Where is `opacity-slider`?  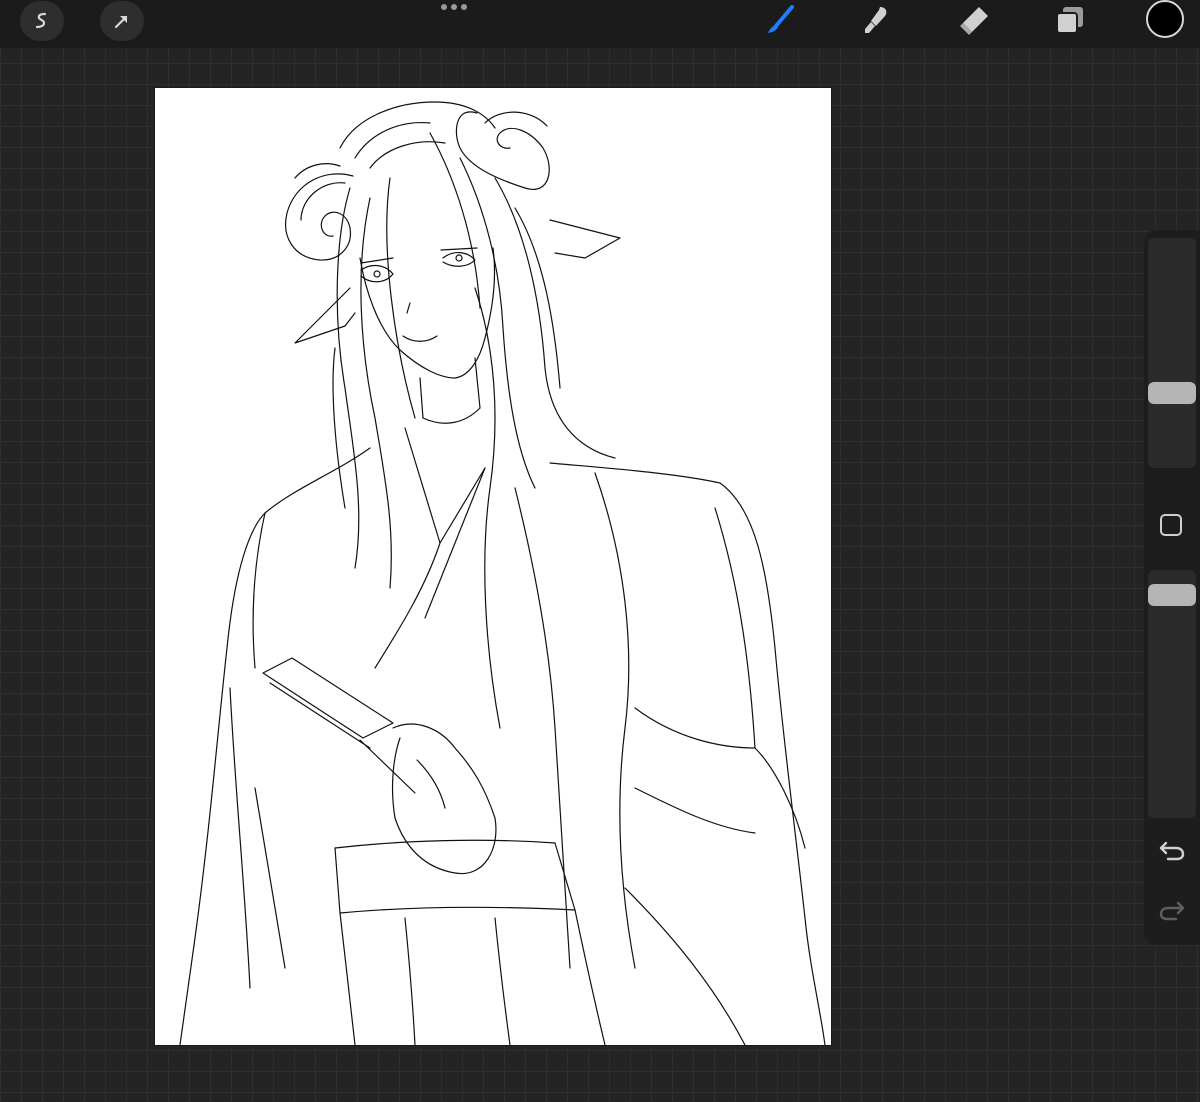 opacity-slider is located at coordinates (1172, 694).